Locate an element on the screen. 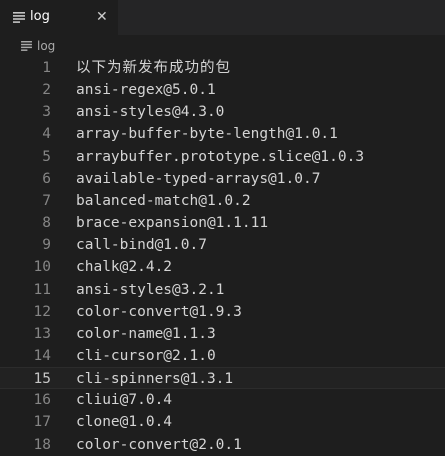  code-line: 12 color-convert@1.9.3 is located at coordinates (222, 312).